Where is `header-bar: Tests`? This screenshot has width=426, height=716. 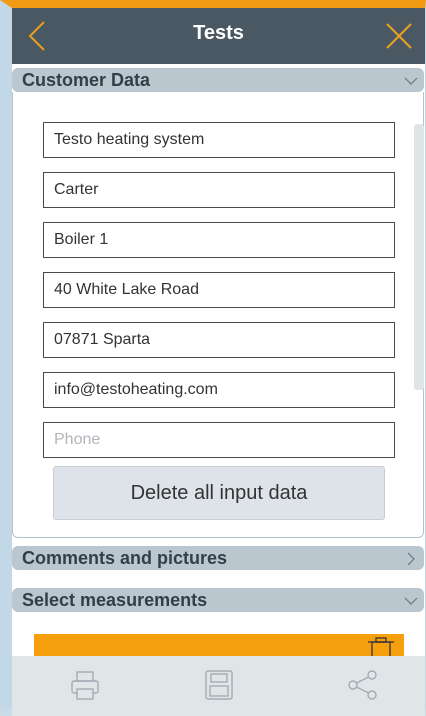
header-bar: Tests is located at coordinates (218, 36).